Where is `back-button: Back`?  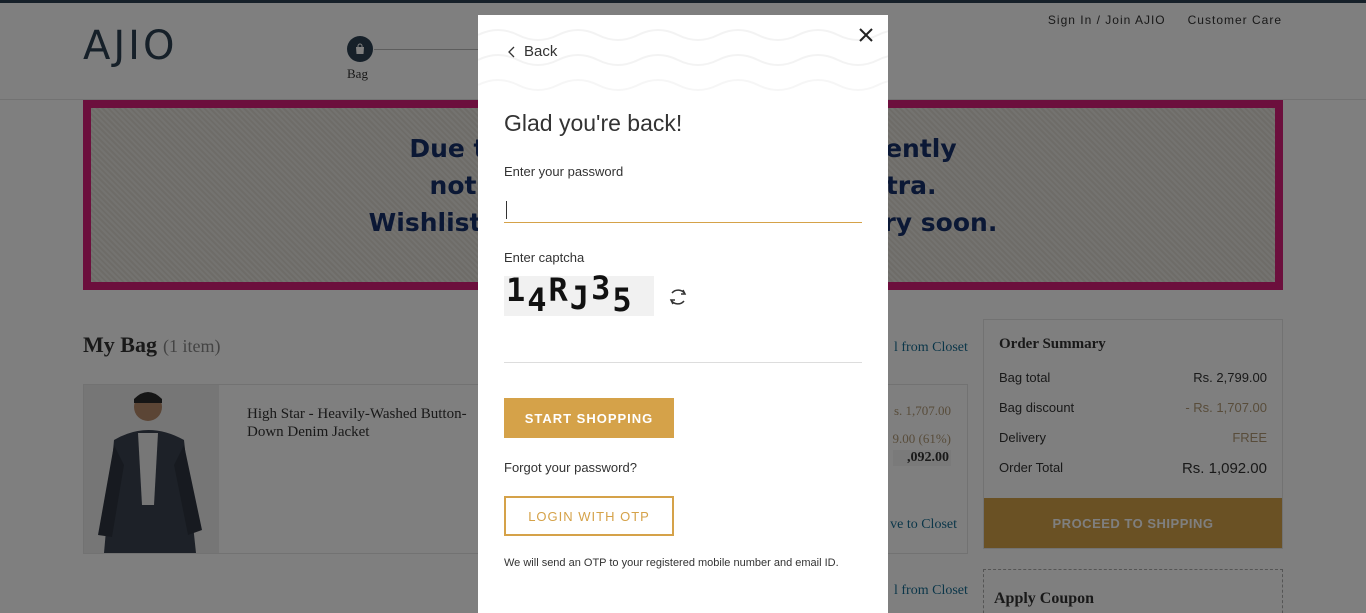
back-button: Back is located at coordinates (532, 51).